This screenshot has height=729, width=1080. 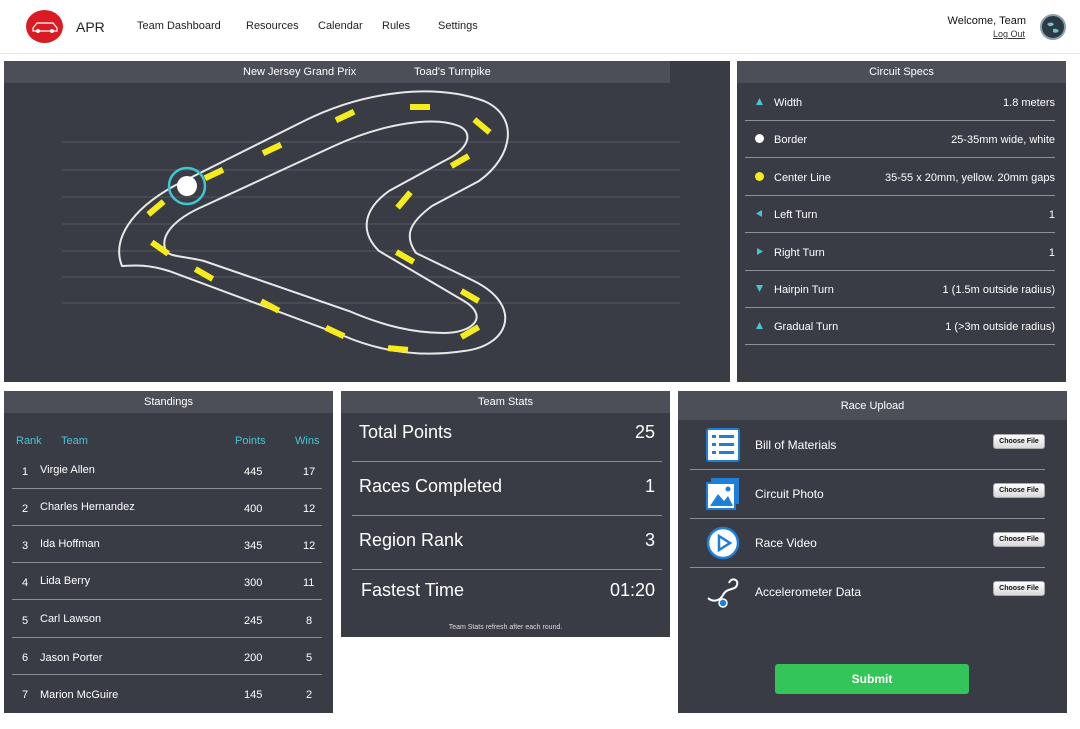 I want to click on team-cell: Carl Lawson, so click(x=71, y=619).